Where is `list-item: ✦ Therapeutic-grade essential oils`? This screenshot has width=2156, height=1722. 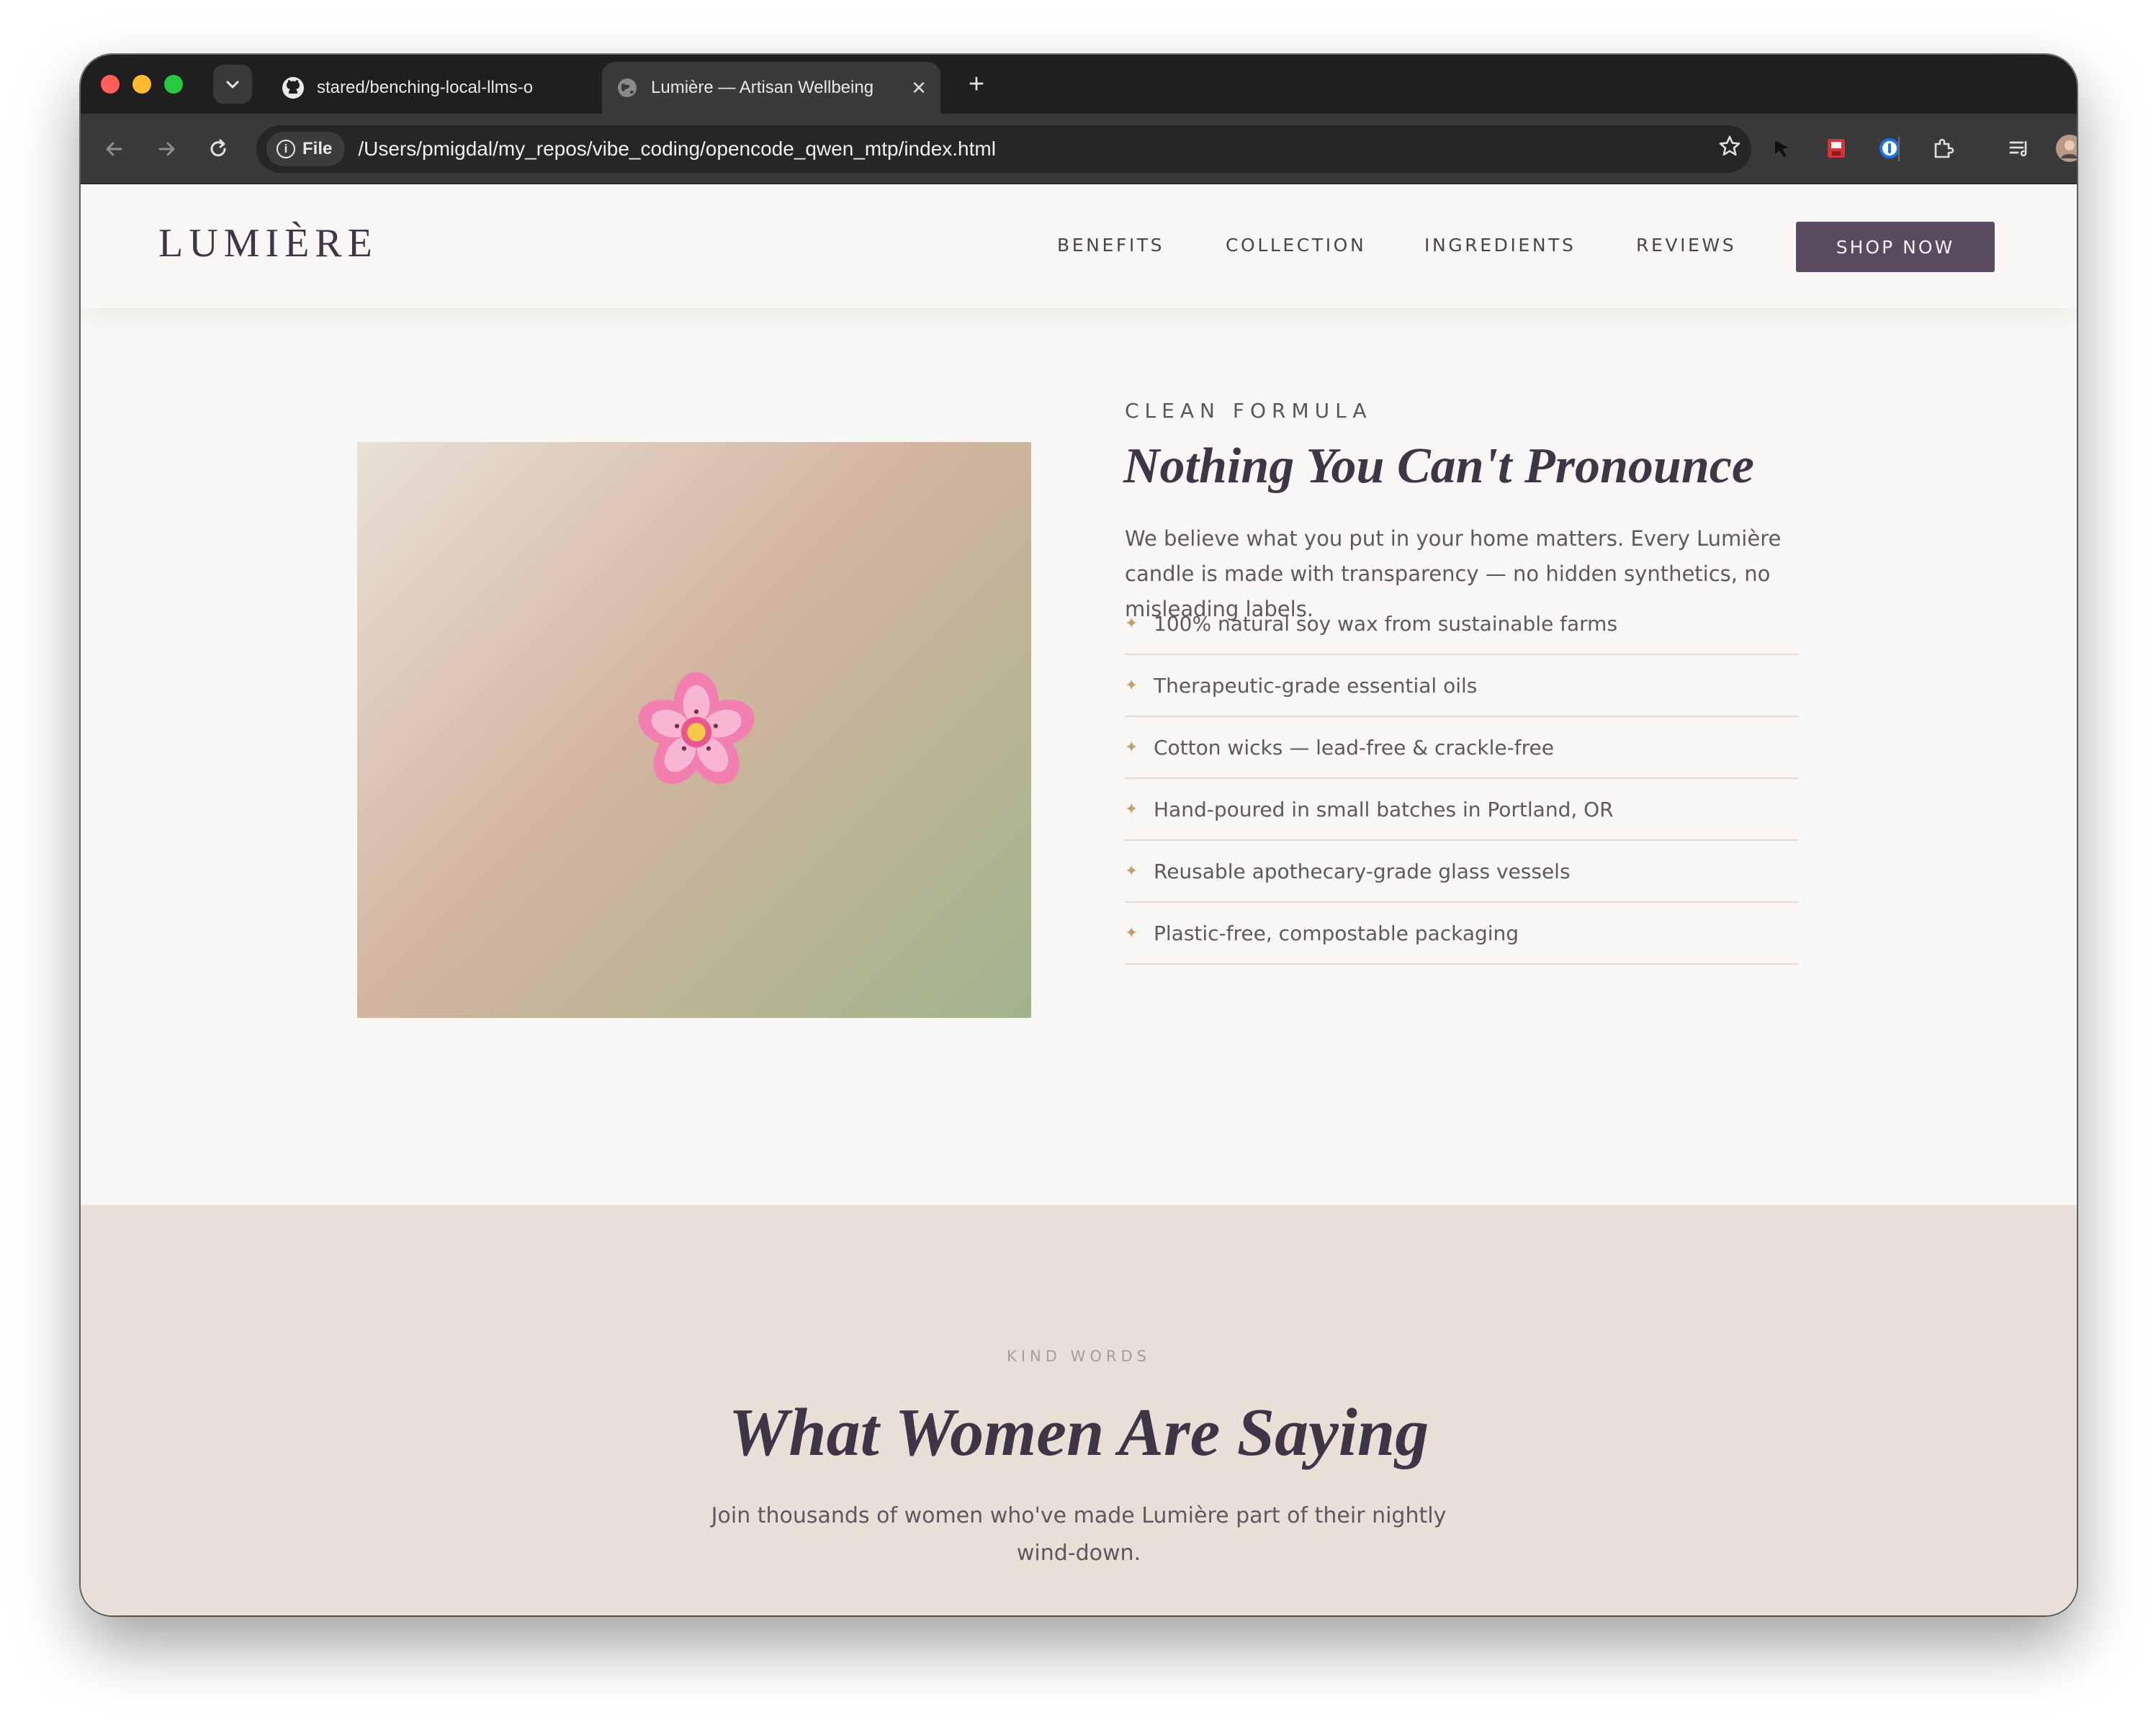 list-item: ✦ Therapeutic-grade essential oils is located at coordinates (1462, 686).